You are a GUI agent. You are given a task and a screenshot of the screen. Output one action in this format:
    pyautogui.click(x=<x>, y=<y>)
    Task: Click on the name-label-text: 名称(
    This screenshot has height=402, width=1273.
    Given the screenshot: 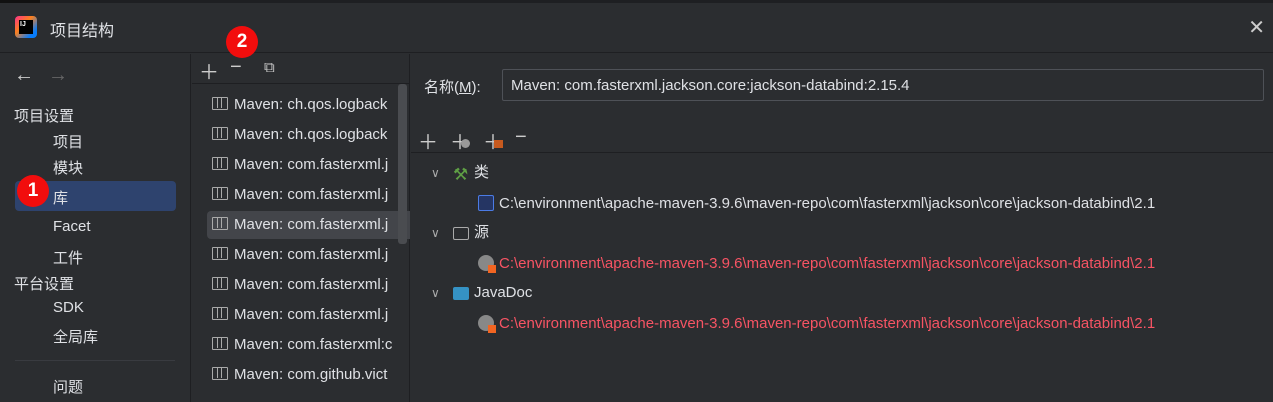 What is the action you would take?
    pyautogui.click(x=441, y=87)
    